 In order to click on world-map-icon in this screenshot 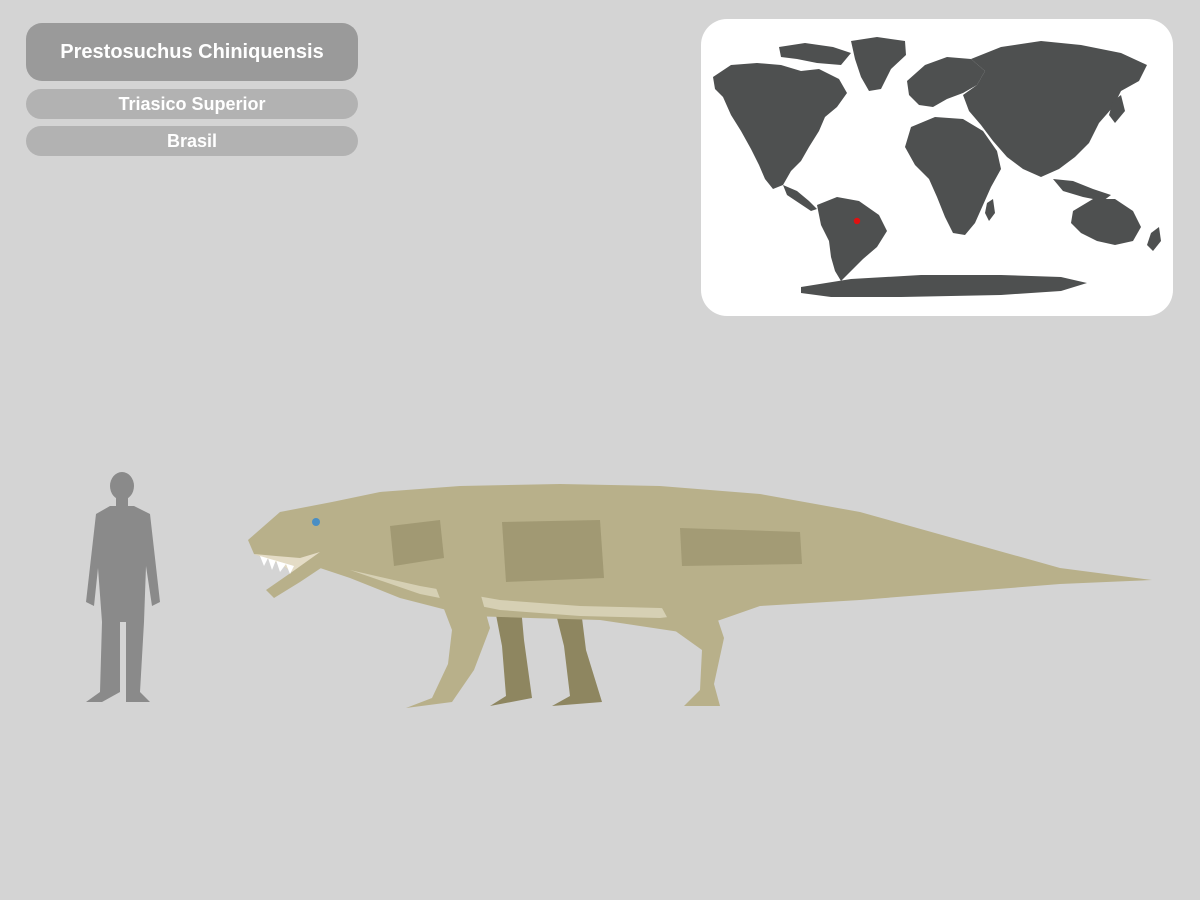, I will do `click(937, 167)`.